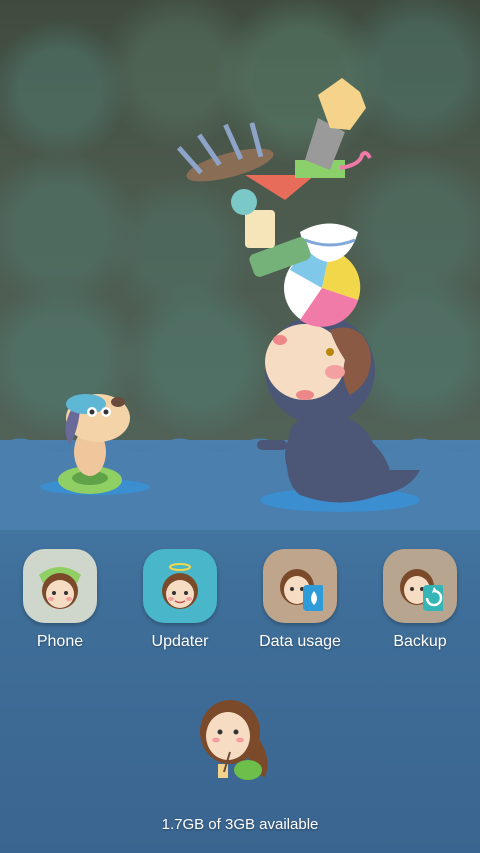 This screenshot has height=853, width=480. I want to click on angel-girl-icon-art, so click(180, 586).